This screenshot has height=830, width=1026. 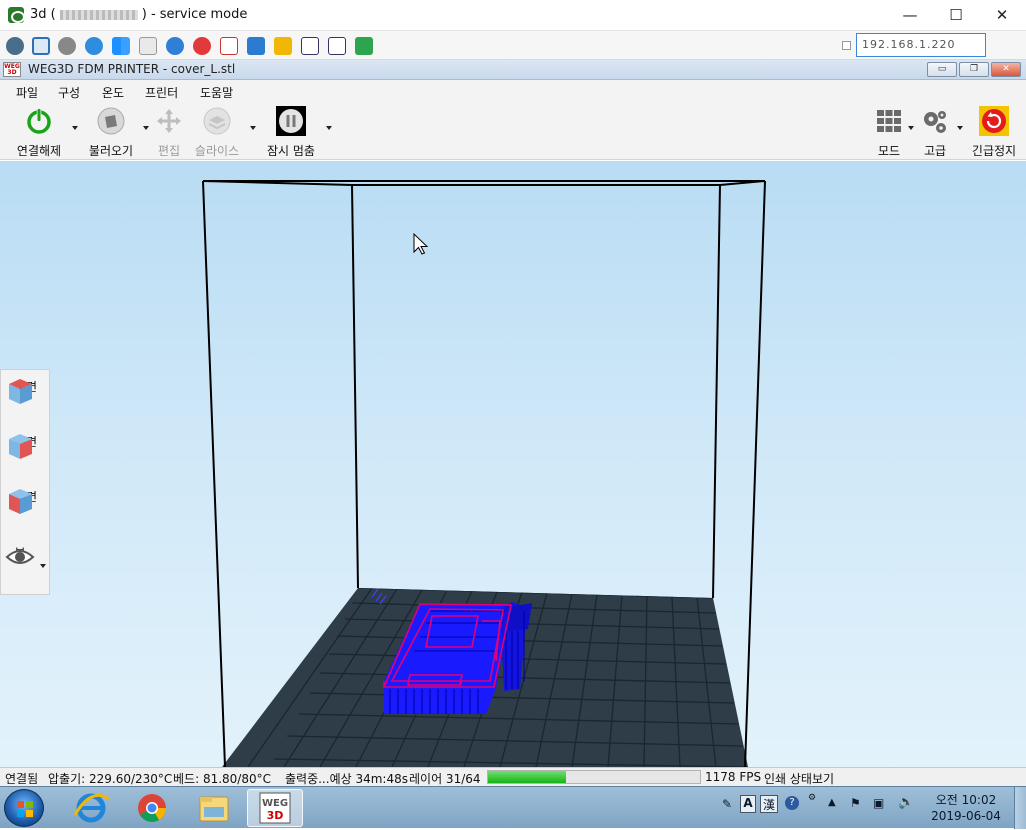 What do you see at coordinates (527, 777) in the screenshot?
I see `progress-fill` at bounding box center [527, 777].